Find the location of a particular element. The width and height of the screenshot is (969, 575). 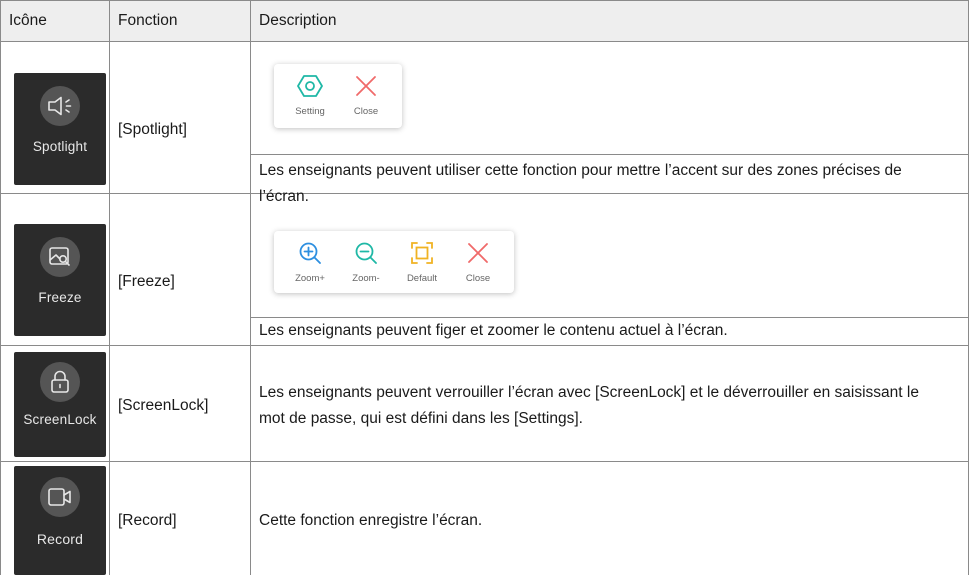

function-record: [Record] is located at coordinates (147, 520).